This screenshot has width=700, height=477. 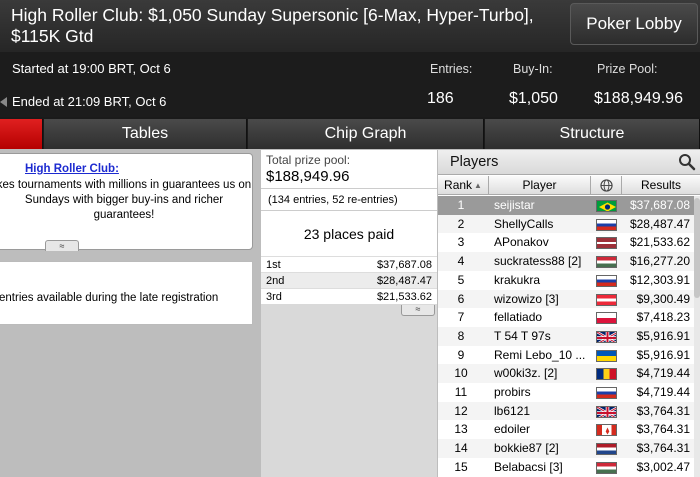 I want to click on player-name: T 54 T 97s, so click(x=522, y=335).